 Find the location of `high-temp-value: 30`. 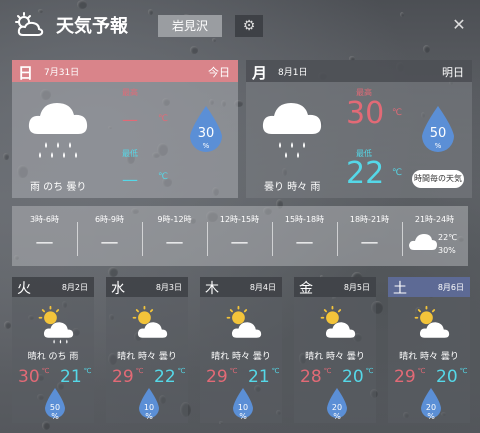

high-temp-value: 30 is located at coordinates (29, 377).